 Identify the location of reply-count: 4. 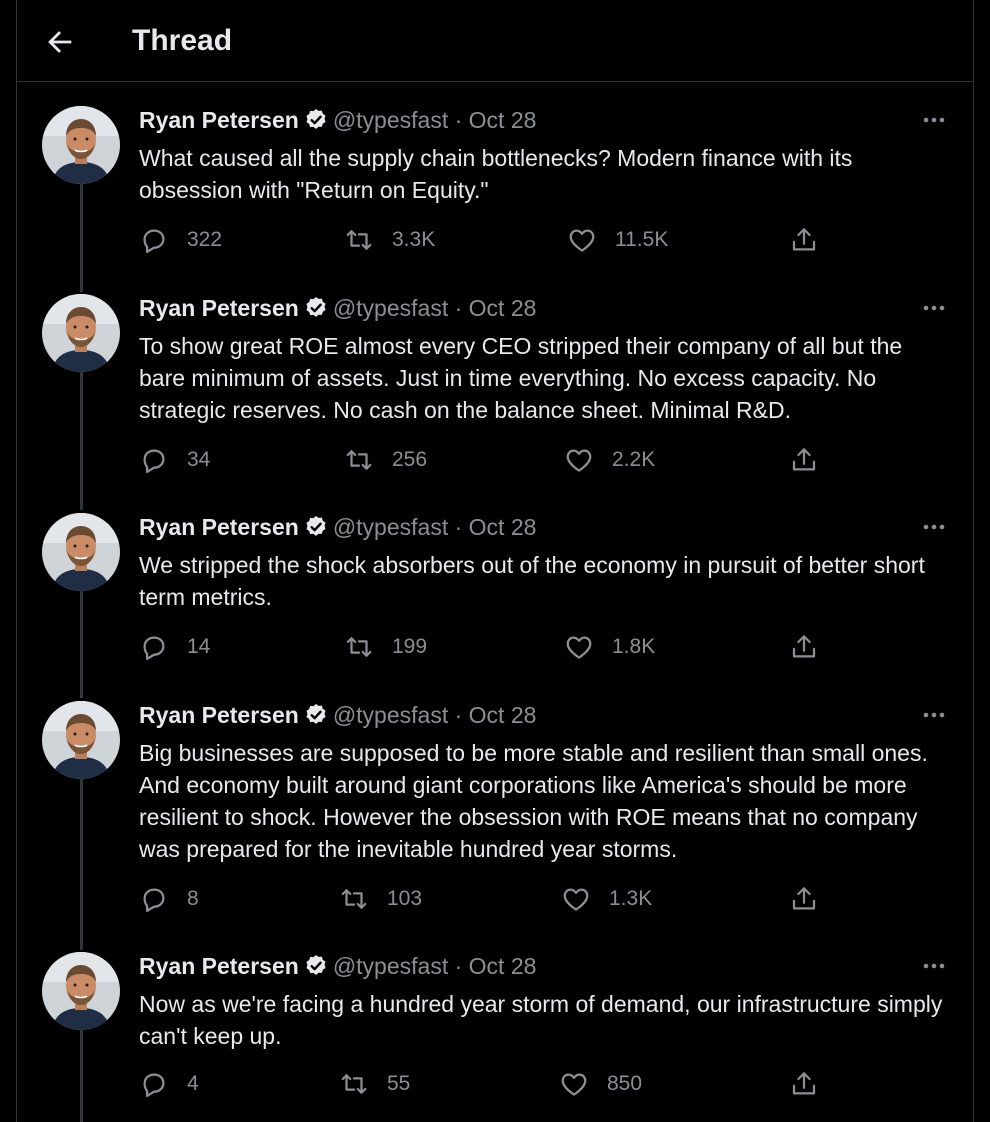
(193, 1083).